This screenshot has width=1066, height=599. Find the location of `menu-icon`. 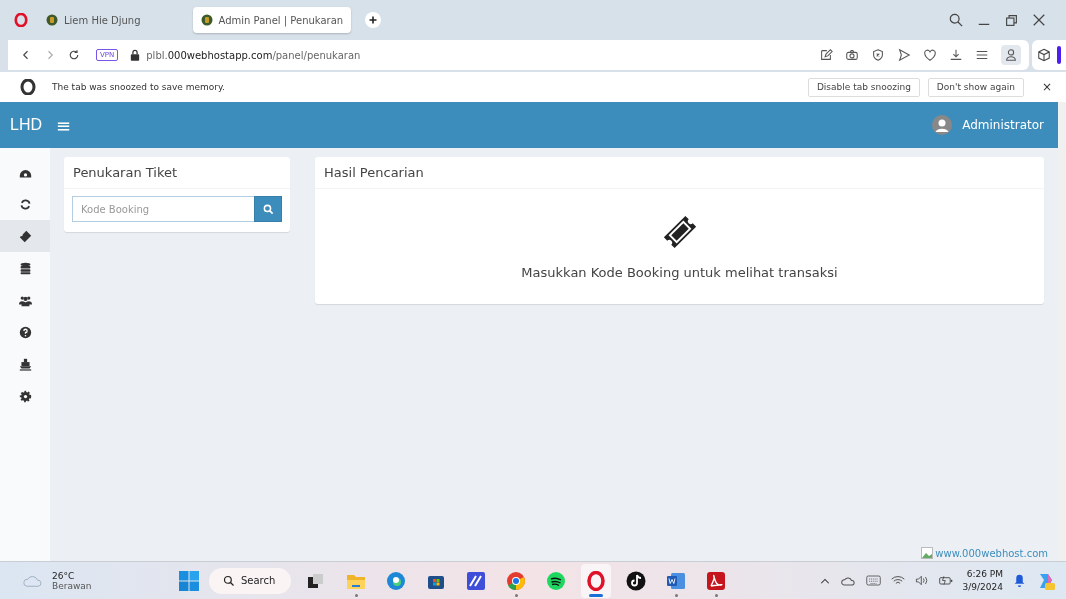

menu-icon is located at coordinates (982, 55).